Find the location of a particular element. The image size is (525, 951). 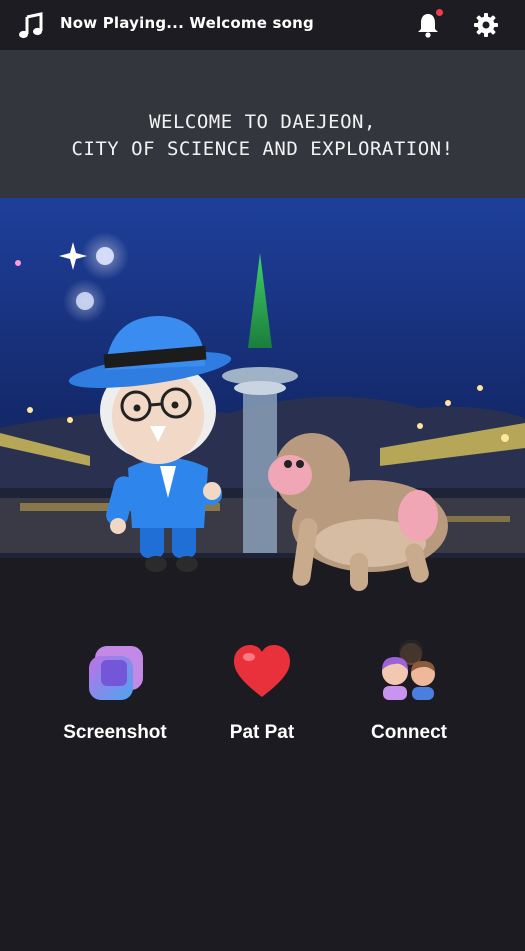

gear-icon is located at coordinates (486, 25).